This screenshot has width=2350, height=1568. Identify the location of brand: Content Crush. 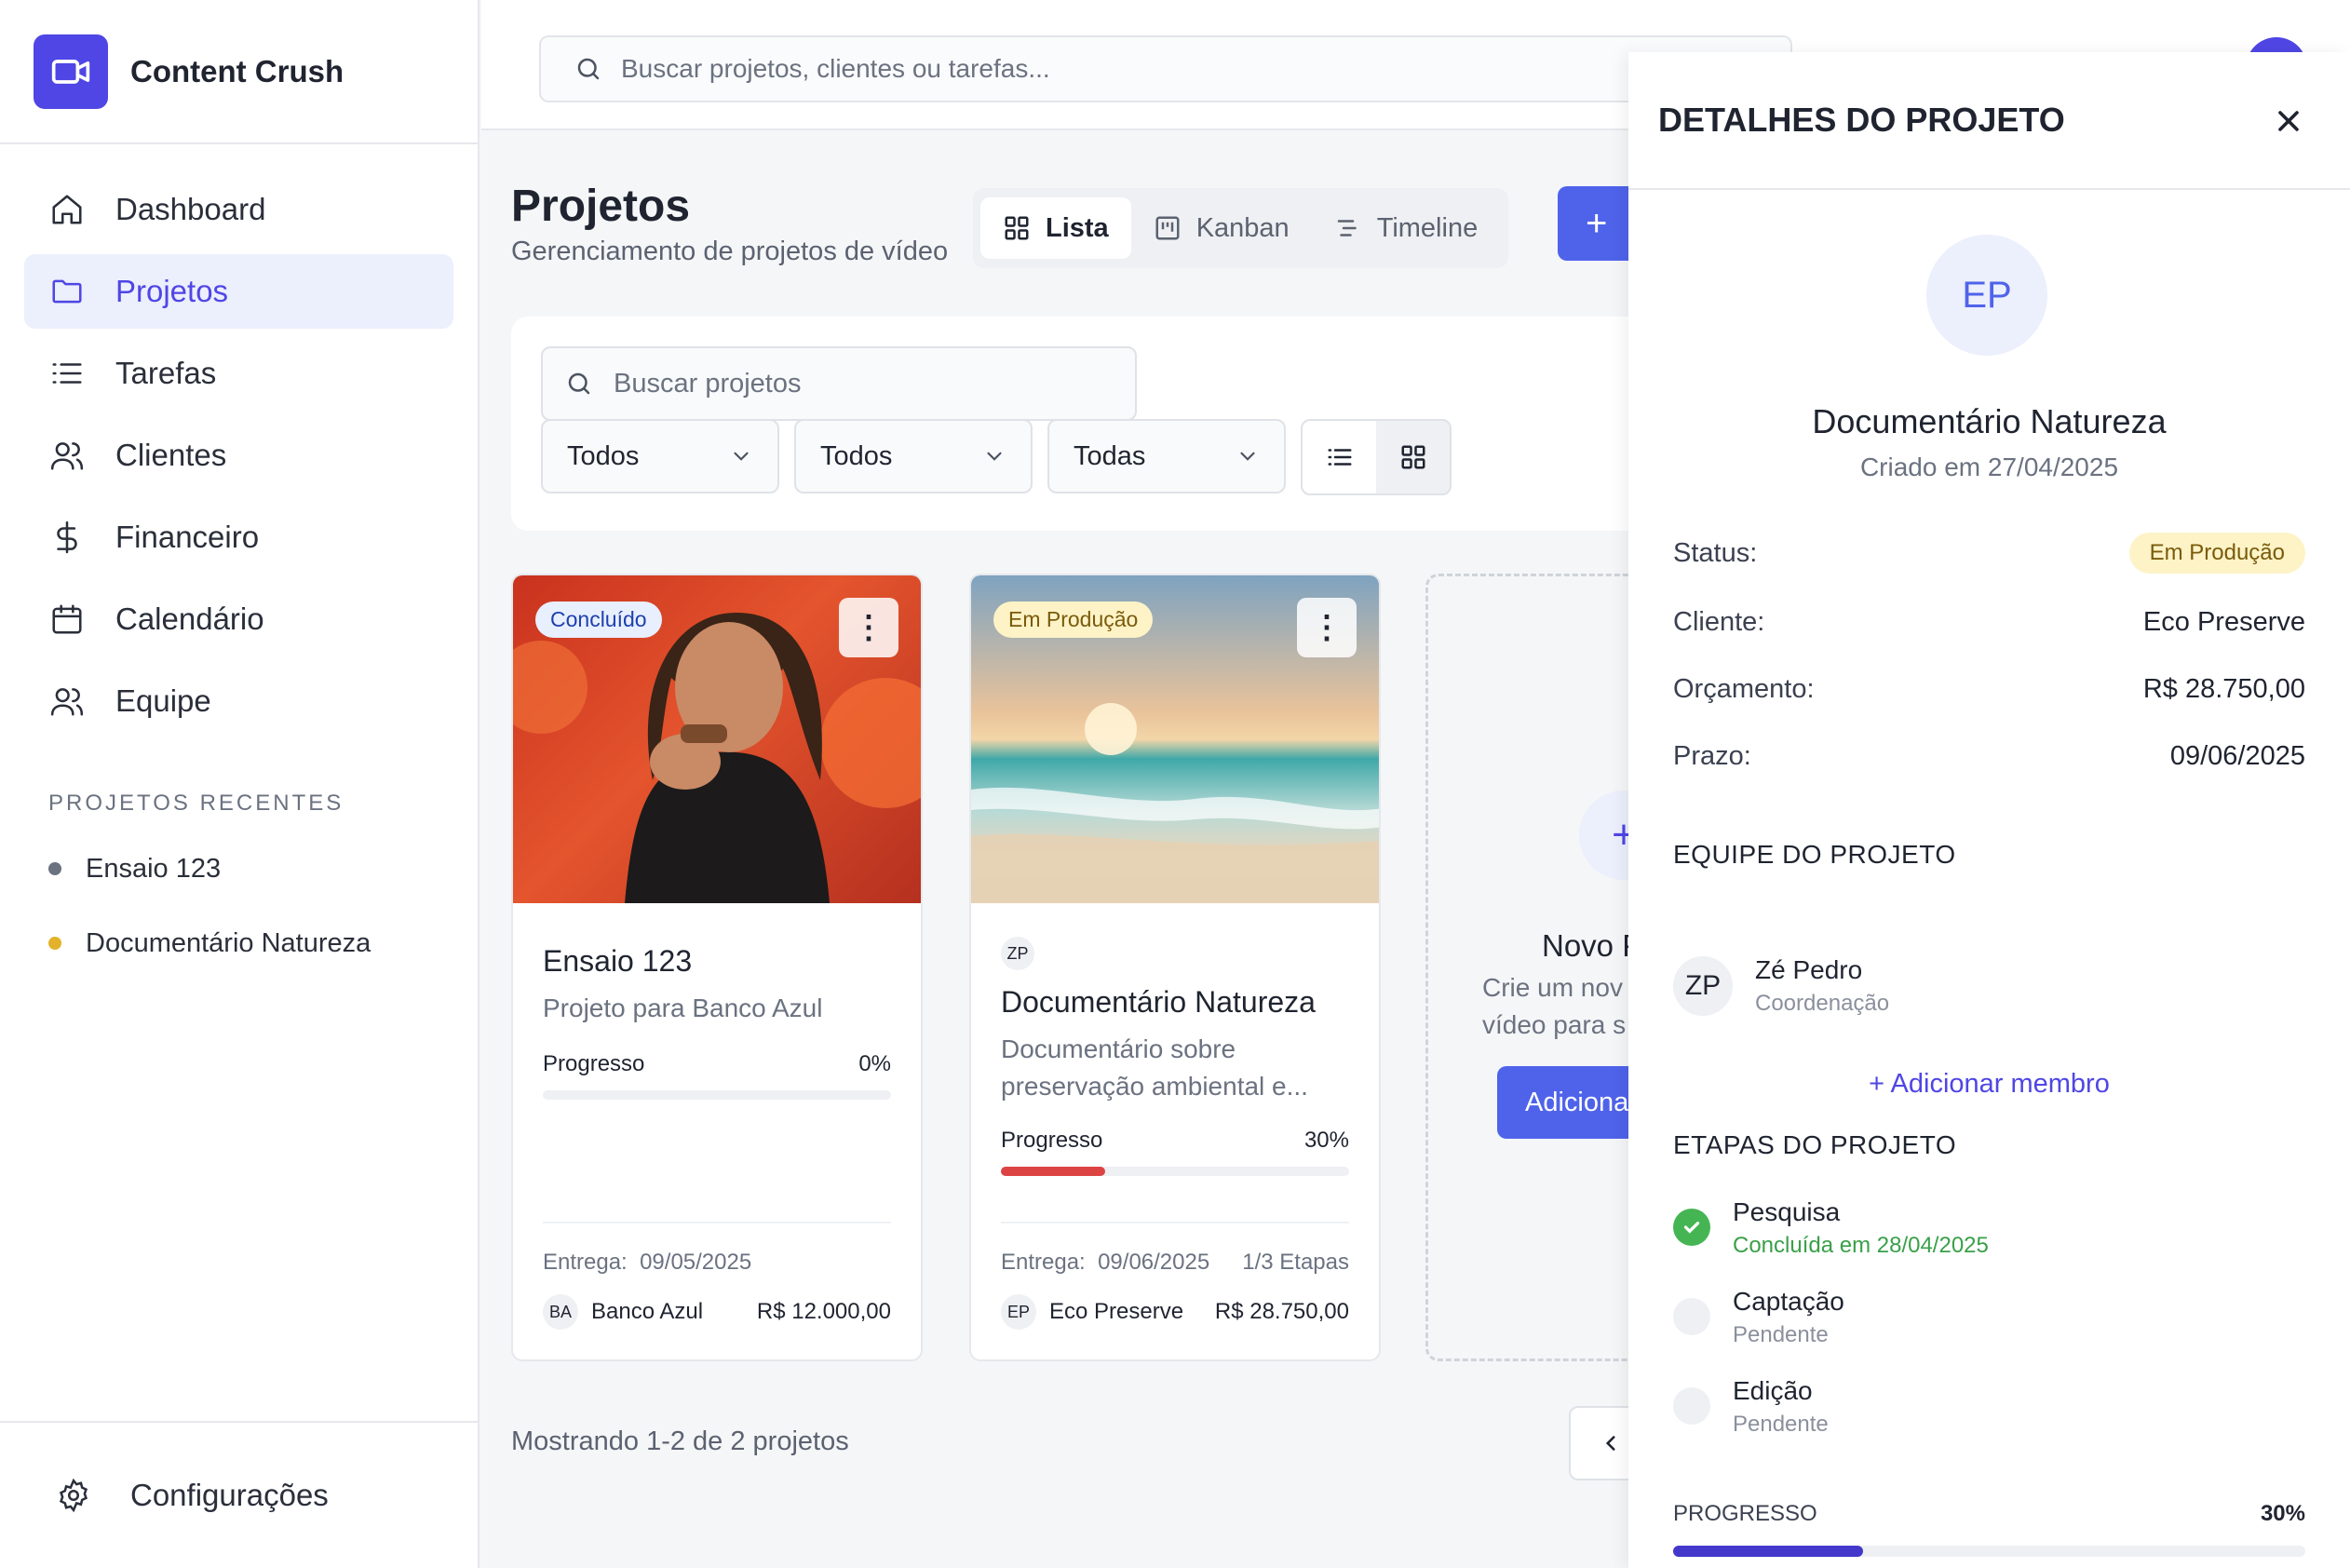
(239, 72).